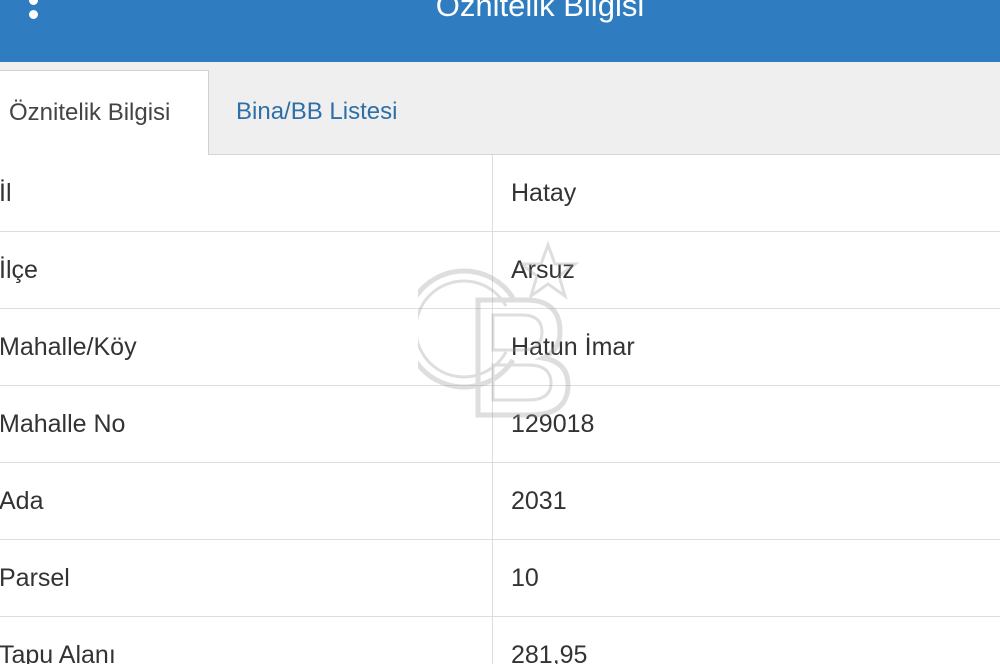 The height and width of the screenshot is (664, 1000). I want to click on table-row: İlçe Arsuz, so click(500, 270).